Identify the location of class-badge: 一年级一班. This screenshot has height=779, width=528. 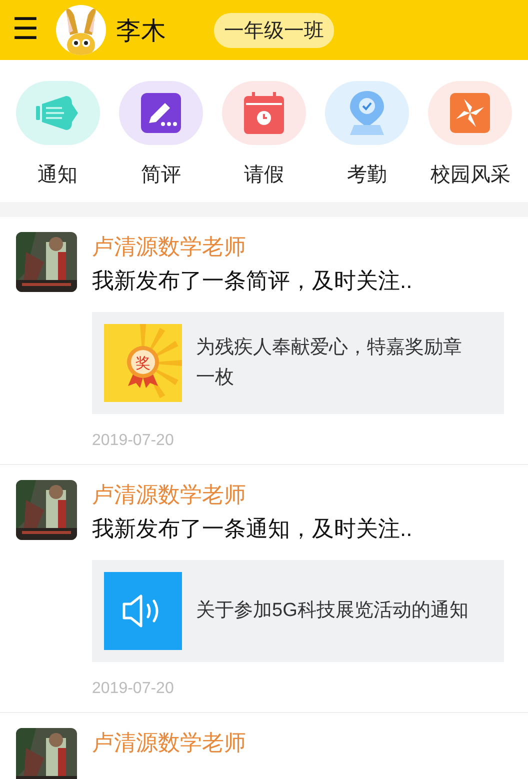
(274, 30).